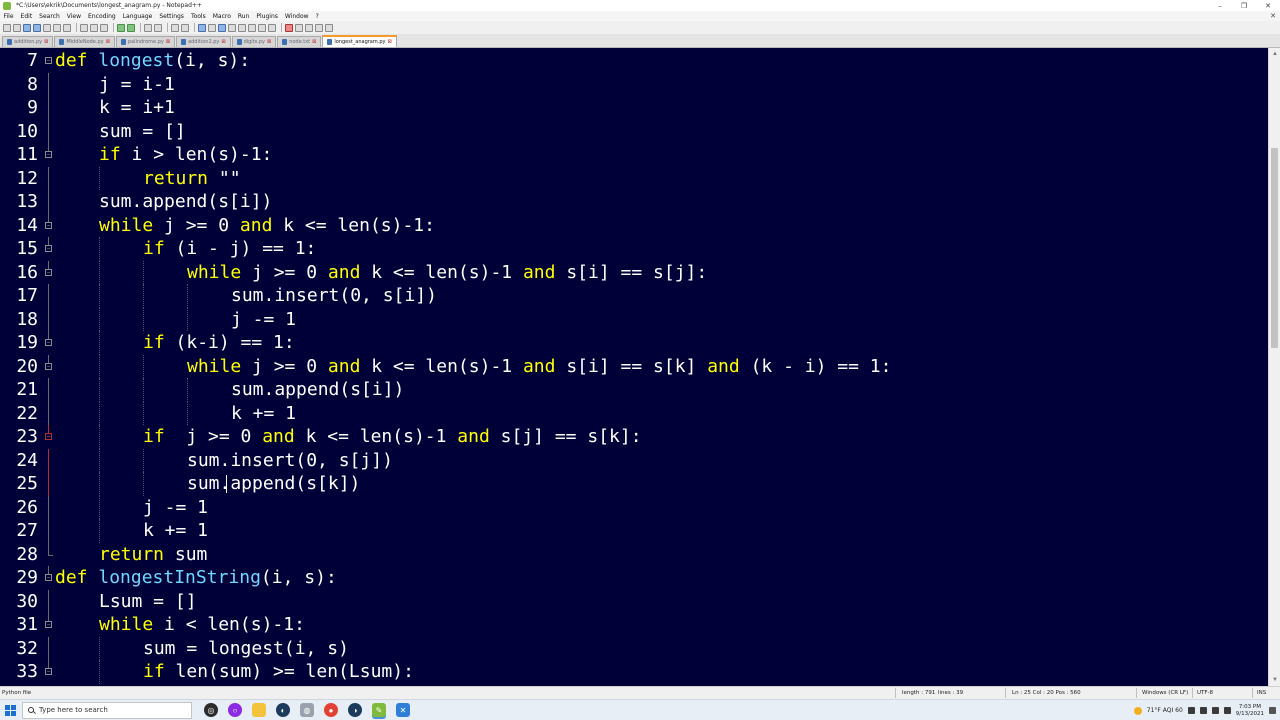  I want to click on play-macro-icon, so click(309, 27).